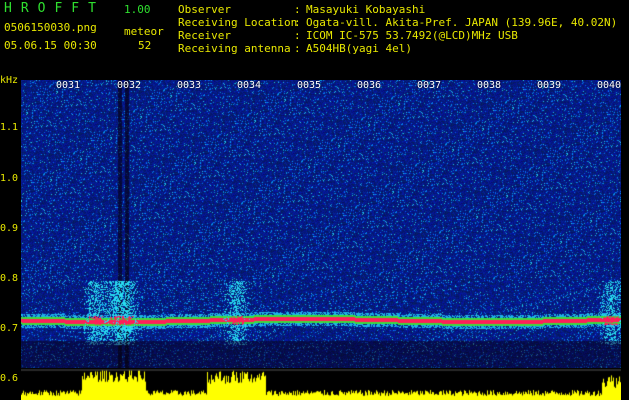 The width and height of the screenshot is (629, 400). What do you see at coordinates (137, 9) in the screenshot?
I see `app-version: 1.00` at bounding box center [137, 9].